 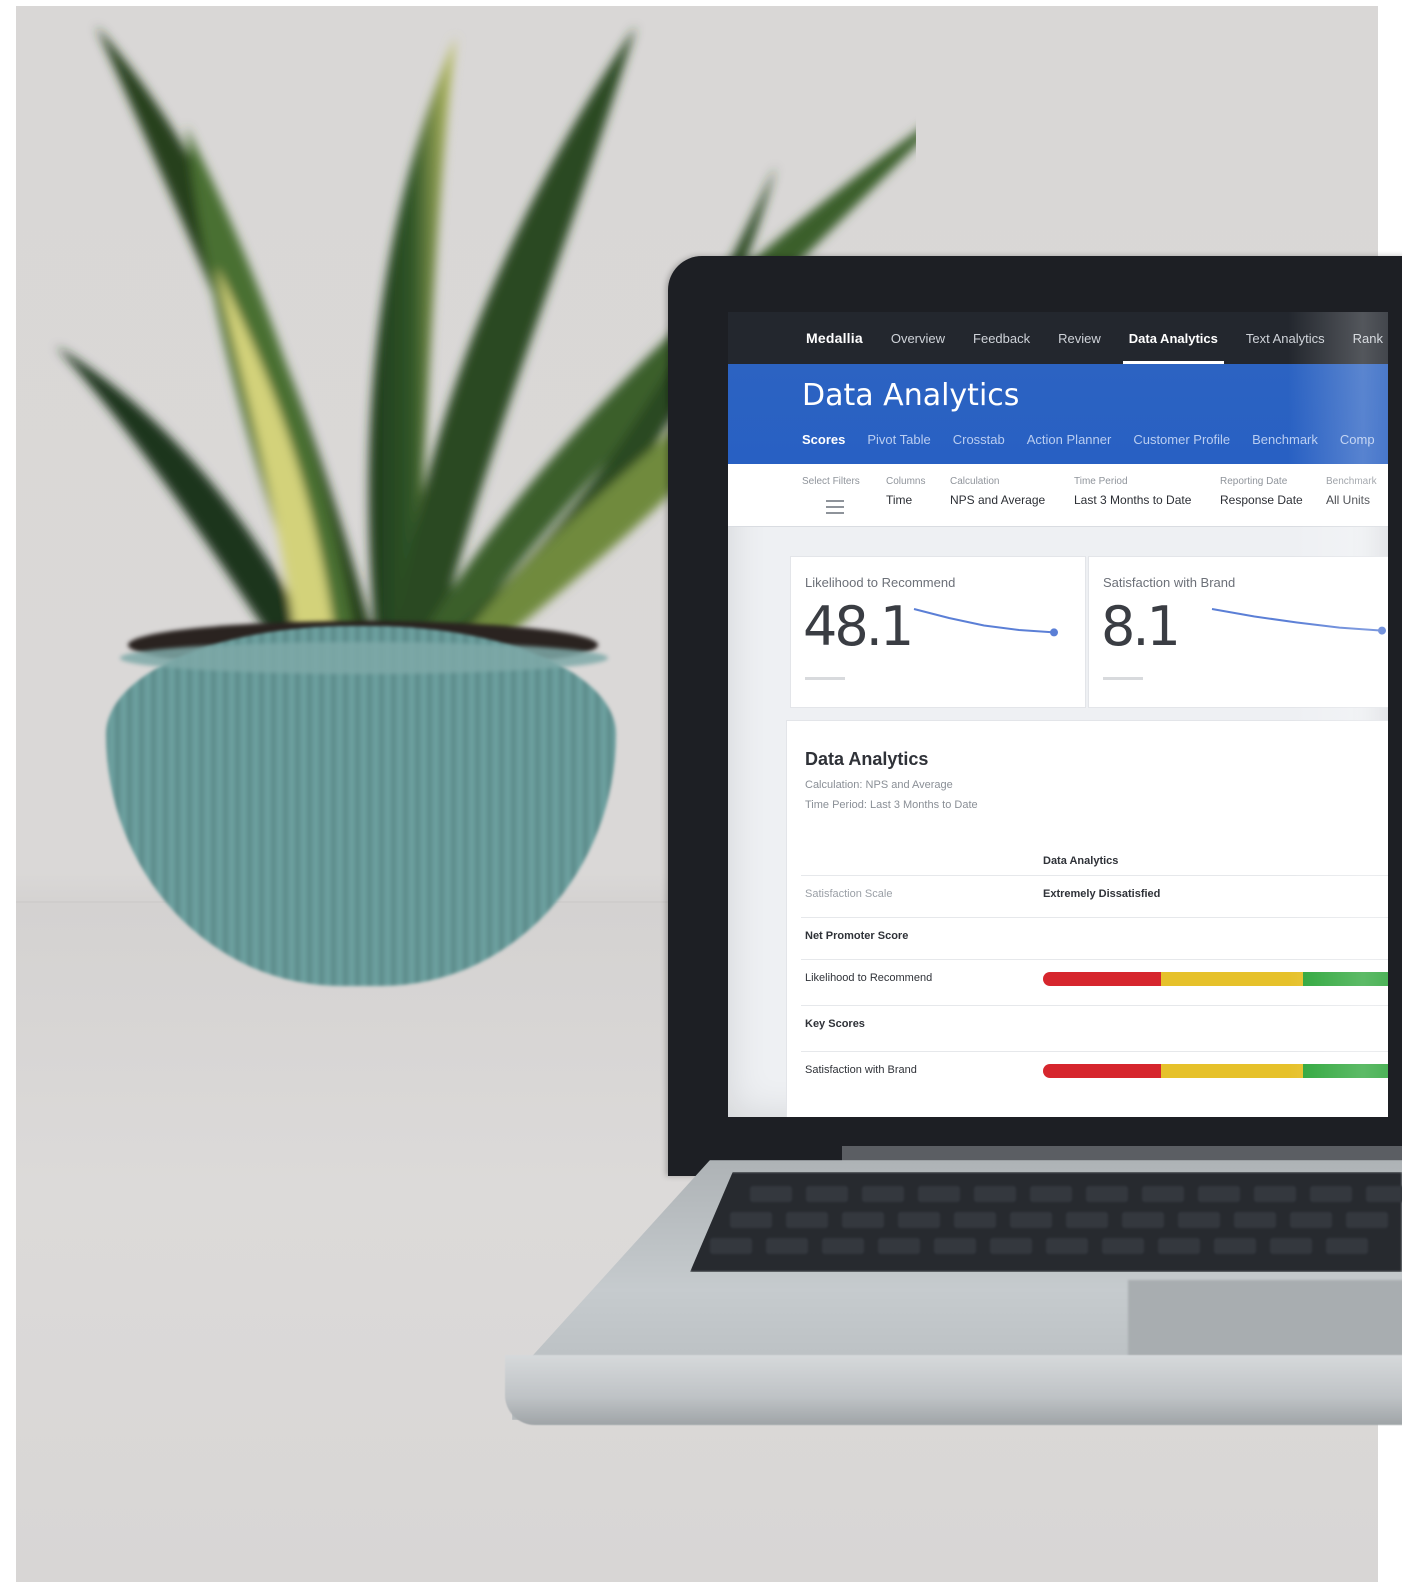 I want to click on row-label: Net Promoter Score, so click(x=857, y=936).